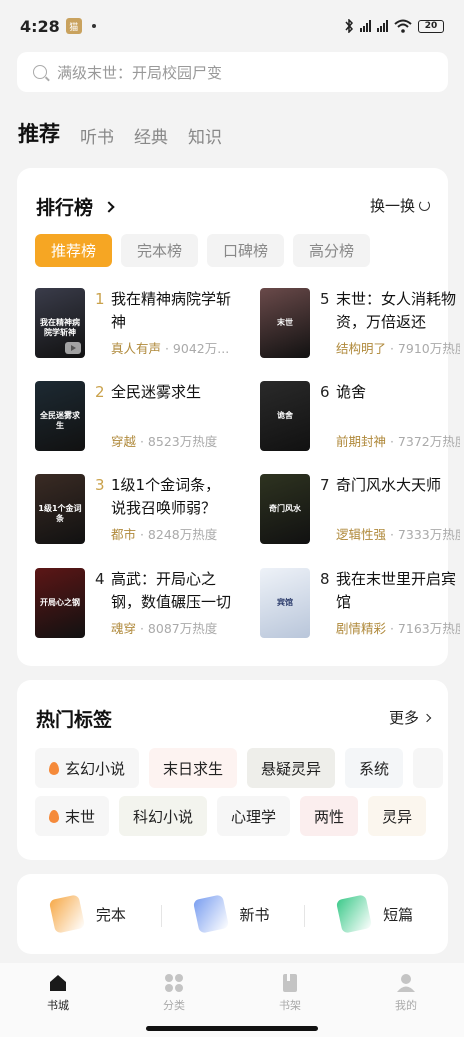  What do you see at coordinates (205, 135) in the screenshot?
I see `tab-3: 知识` at bounding box center [205, 135].